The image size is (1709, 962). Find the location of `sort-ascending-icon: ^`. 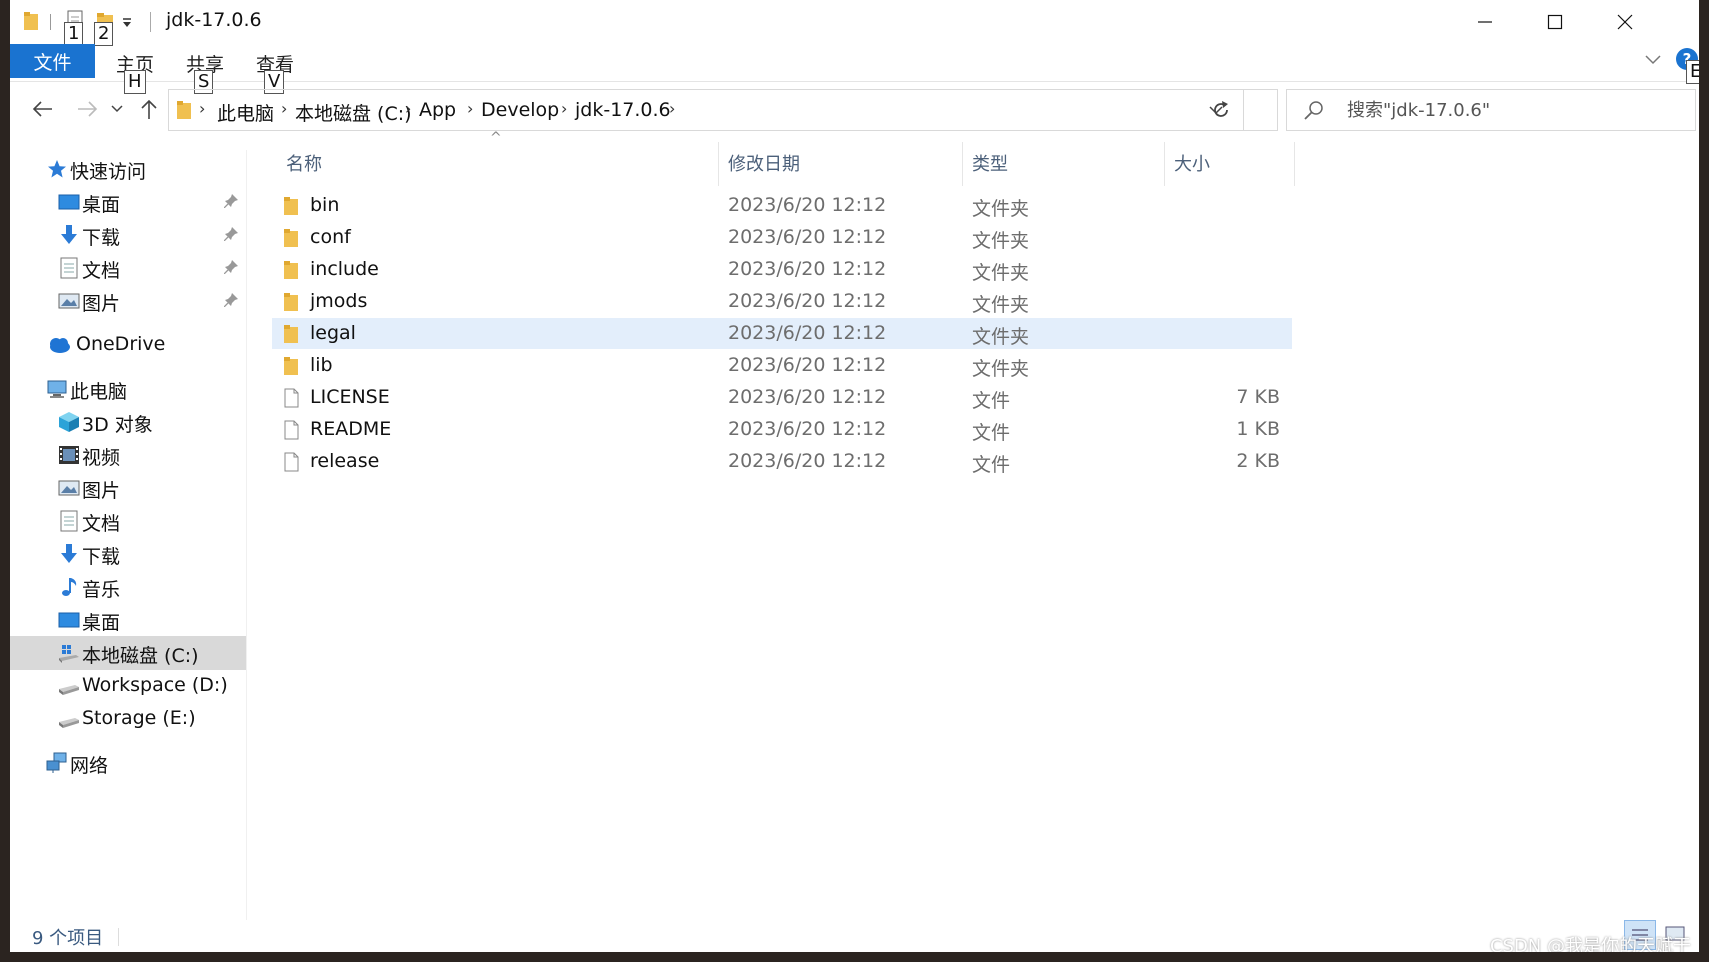

sort-ascending-icon: ^ is located at coordinates (496, 138).